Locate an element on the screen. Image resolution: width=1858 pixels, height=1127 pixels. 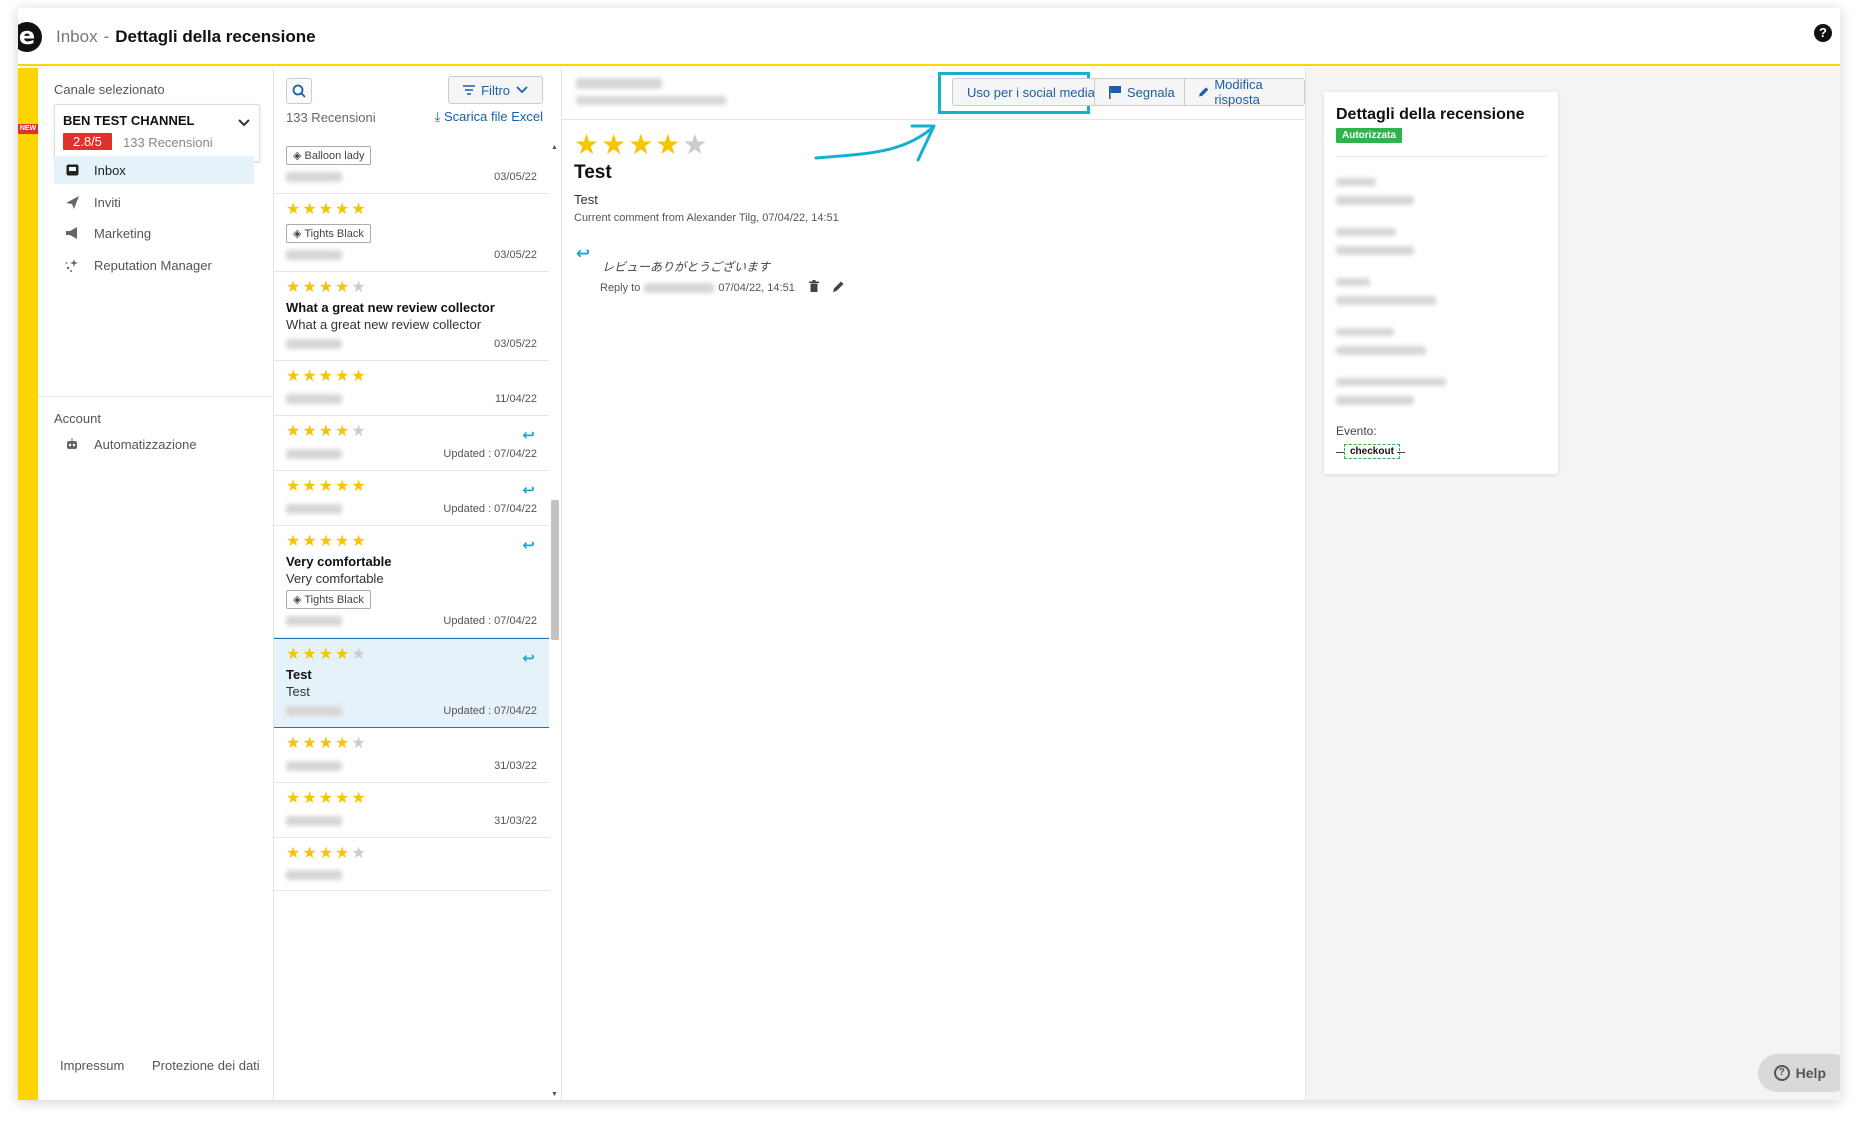
tag-icon: ◈ is located at coordinates (299, 156).